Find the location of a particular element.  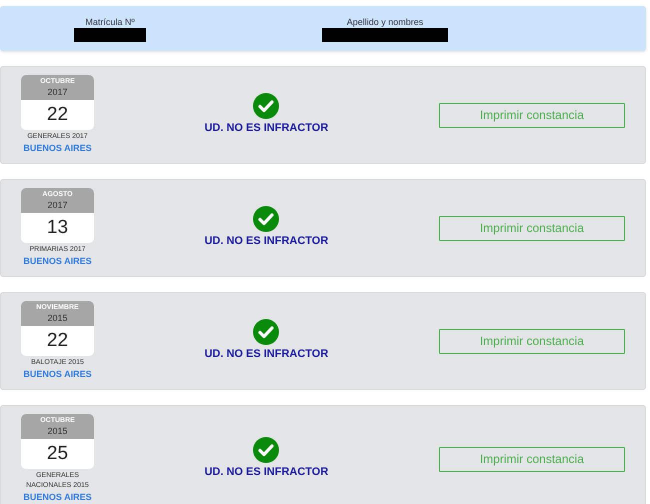

field-label: Matrícula Nº is located at coordinates (110, 22).